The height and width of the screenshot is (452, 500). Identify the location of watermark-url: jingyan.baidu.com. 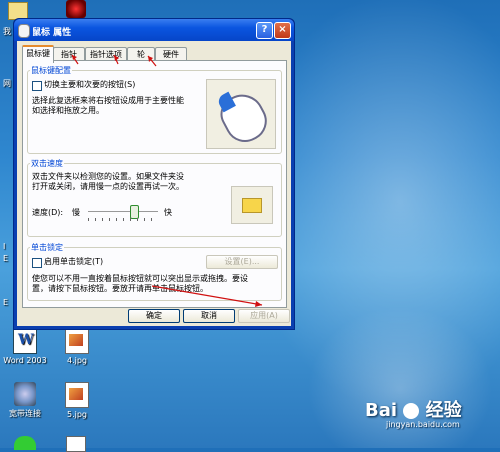
(423, 424).